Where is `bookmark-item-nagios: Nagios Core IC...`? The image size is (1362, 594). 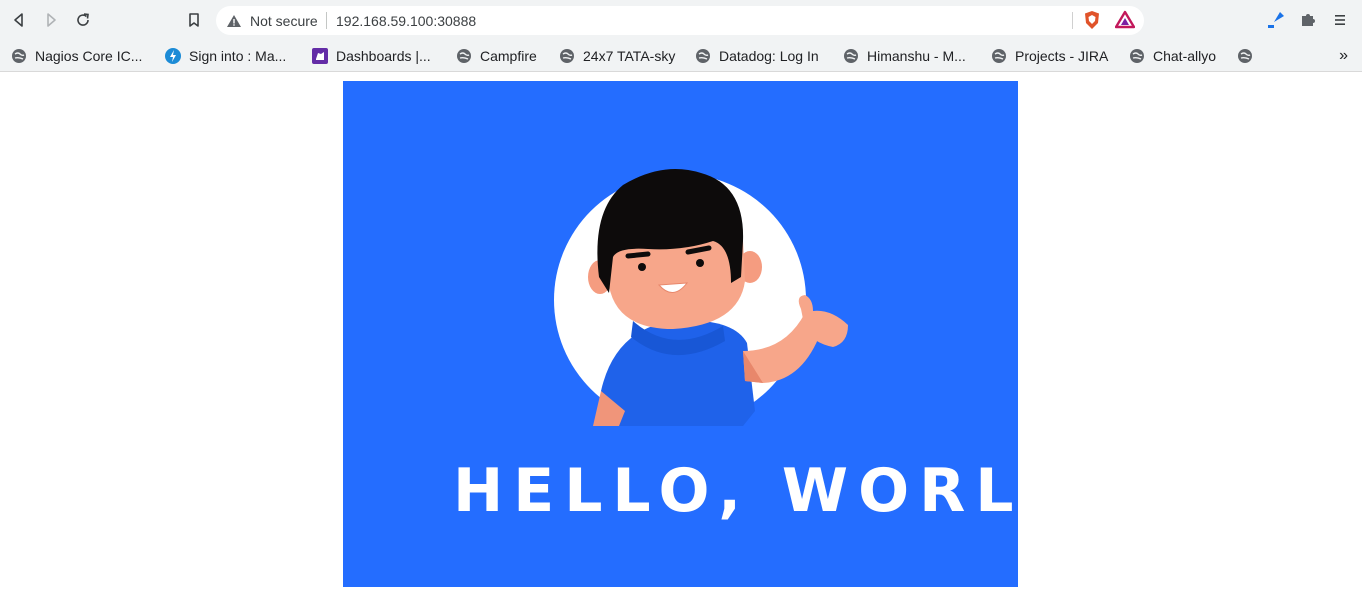
bookmark-item-nagios: Nagios Core IC... is located at coordinates (76, 56).